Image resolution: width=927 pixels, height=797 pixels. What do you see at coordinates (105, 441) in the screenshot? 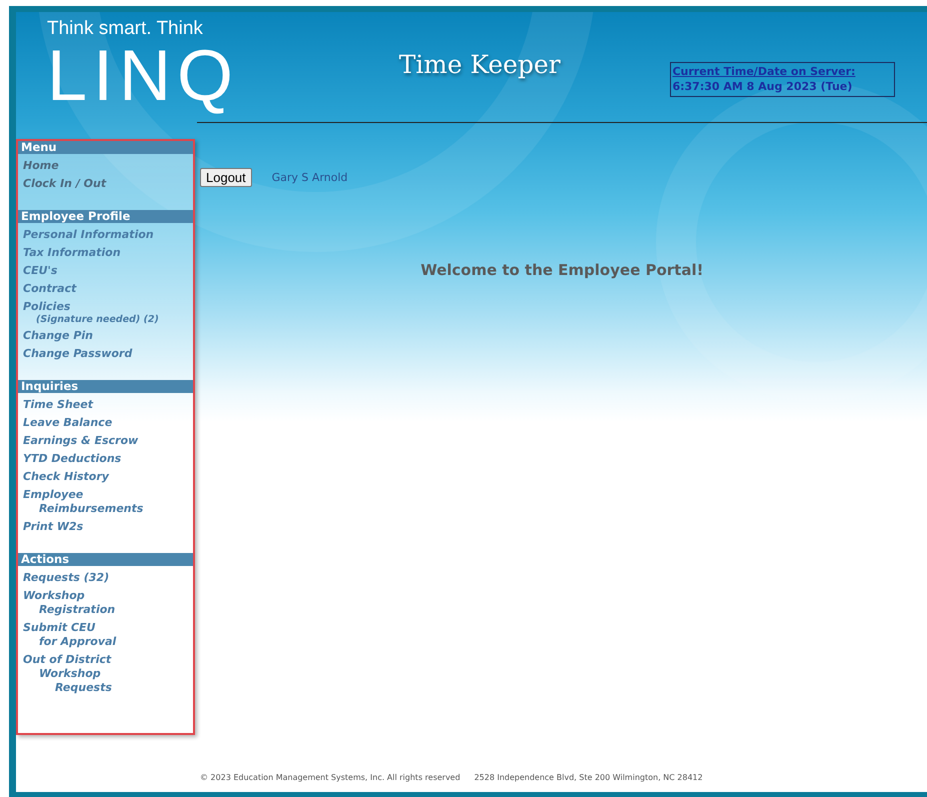
I see `menu-link: Earnings & Escrow` at bounding box center [105, 441].